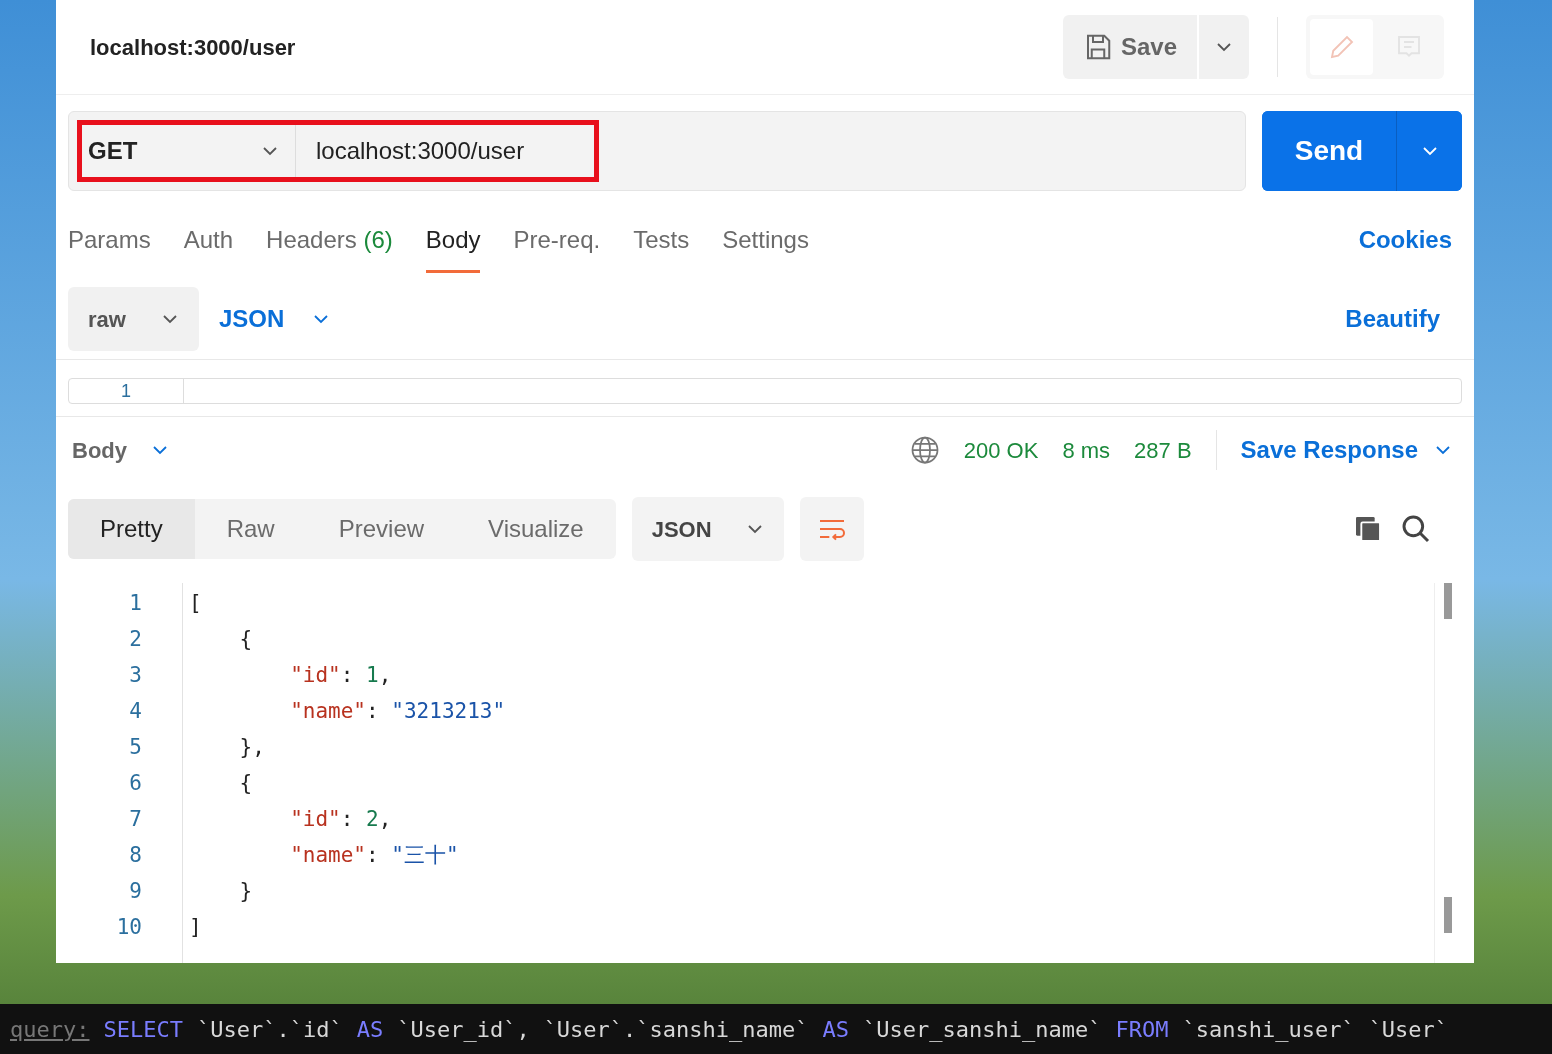  Describe the element at coordinates (189, 151) in the screenshot. I see `method-dropdown: GET` at that location.